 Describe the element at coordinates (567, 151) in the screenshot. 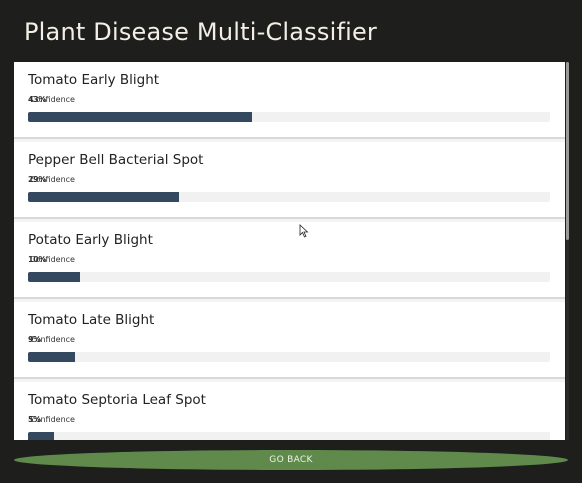

I see `scrollbar-thumb` at that location.